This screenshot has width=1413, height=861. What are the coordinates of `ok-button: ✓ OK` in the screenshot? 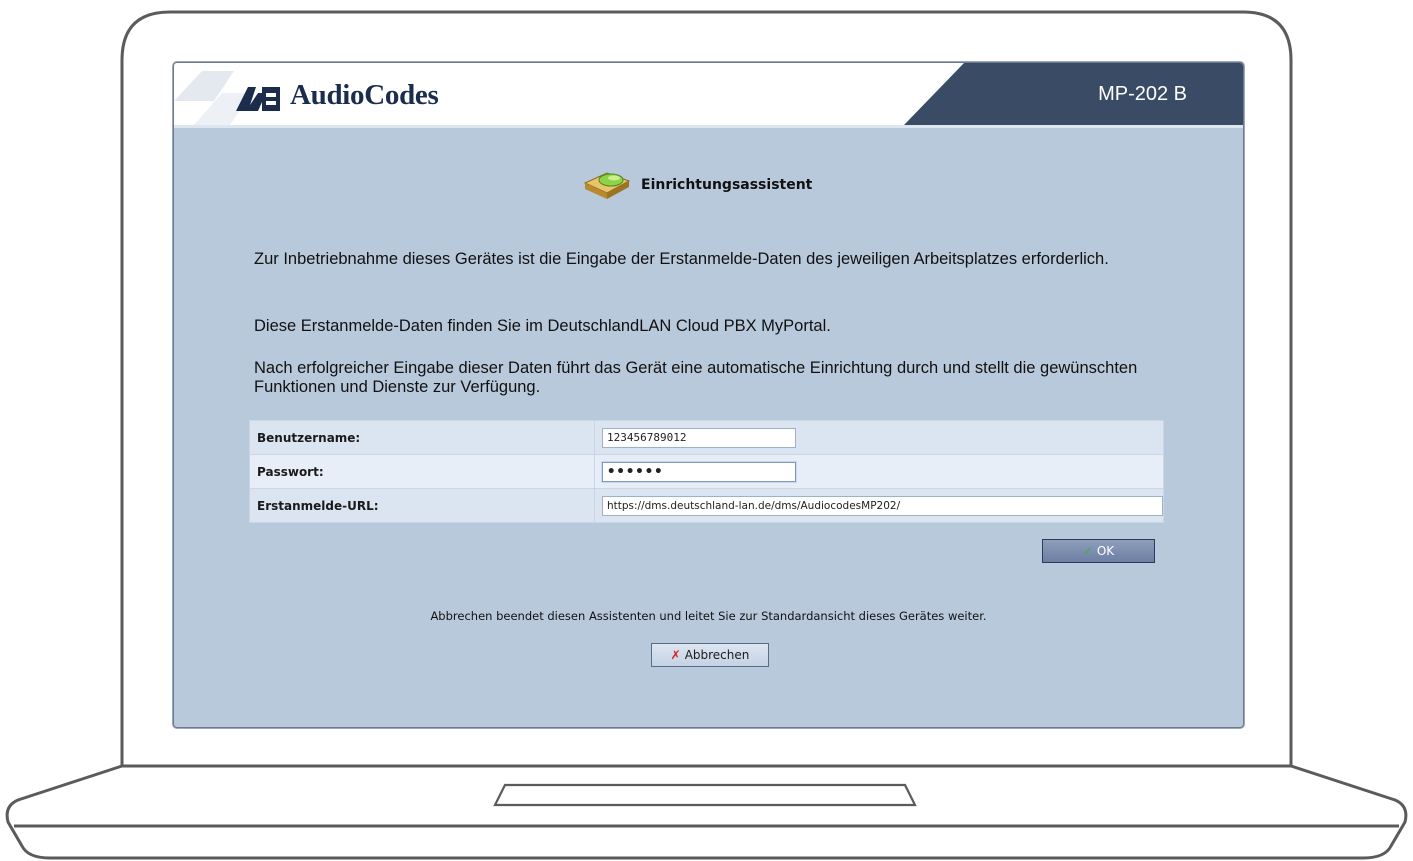 It's located at (1098, 551).